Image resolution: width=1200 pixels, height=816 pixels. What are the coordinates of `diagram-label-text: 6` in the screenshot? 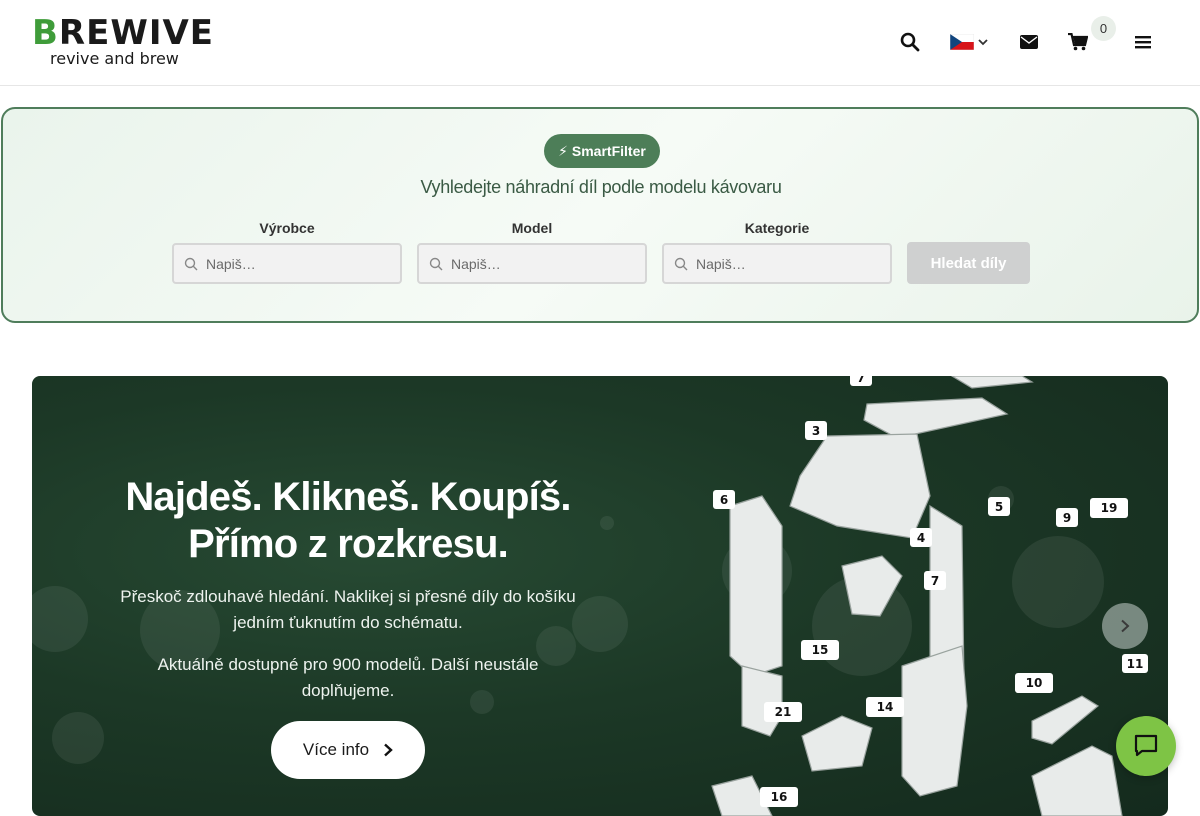 It's located at (724, 500).